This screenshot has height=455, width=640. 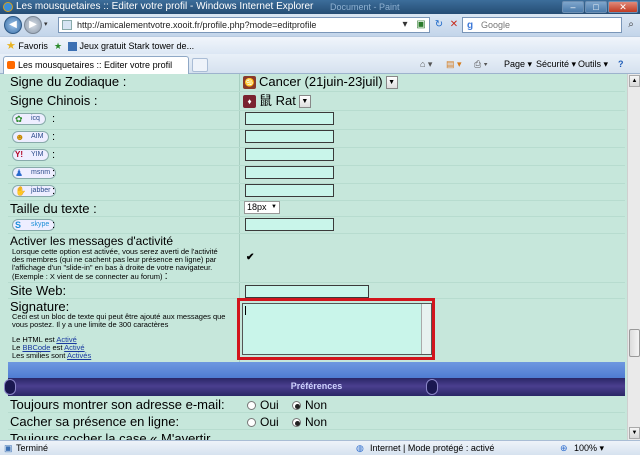 I want to click on refresh-icon: ↻, so click(x=439, y=25).